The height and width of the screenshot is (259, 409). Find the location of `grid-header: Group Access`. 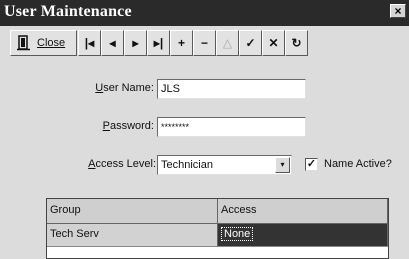

grid-header: Group Access is located at coordinates (217, 211).